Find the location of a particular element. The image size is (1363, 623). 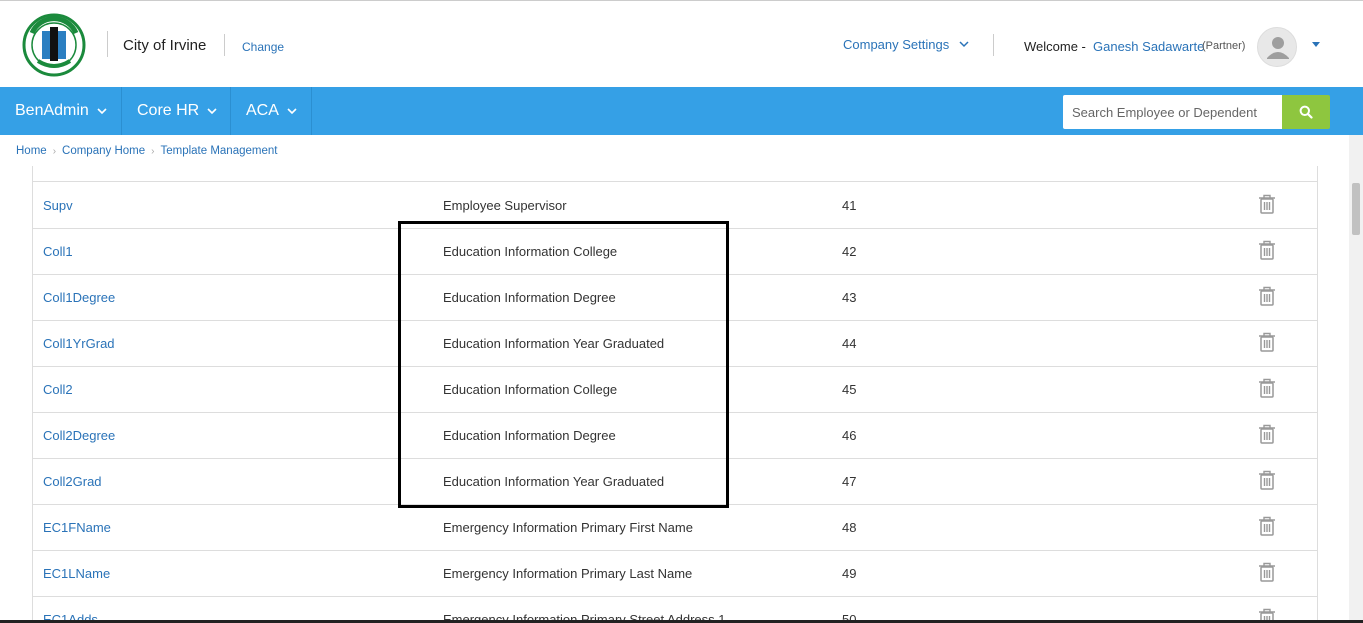

field-code-link: Coll2 is located at coordinates (58, 389).